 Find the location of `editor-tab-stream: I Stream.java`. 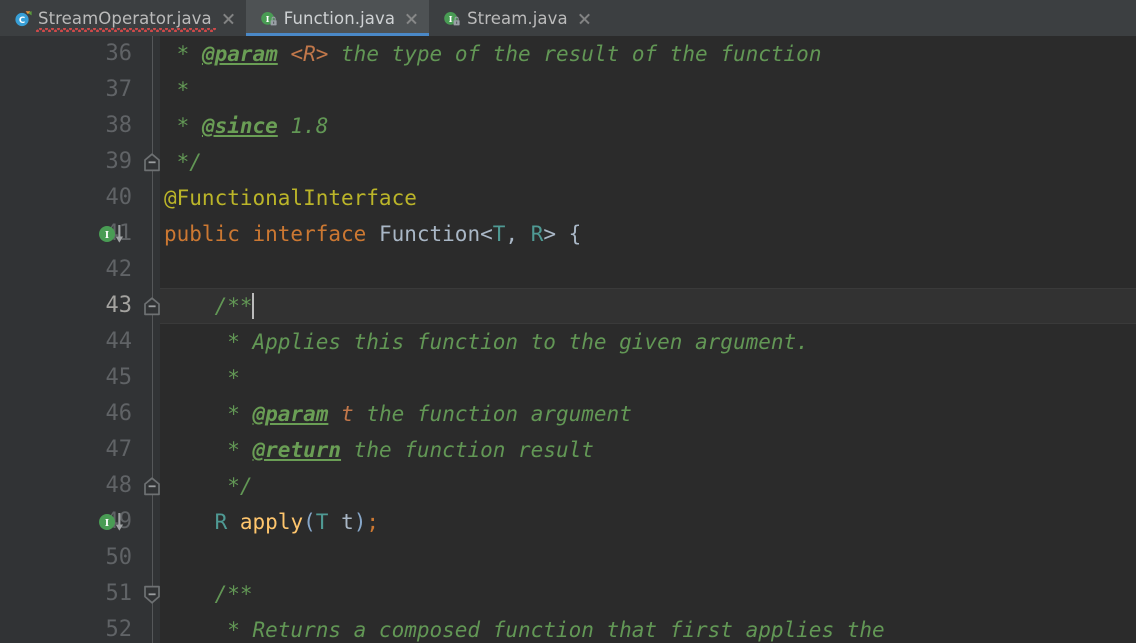

editor-tab-stream: I Stream.java is located at coordinates (515, 18).